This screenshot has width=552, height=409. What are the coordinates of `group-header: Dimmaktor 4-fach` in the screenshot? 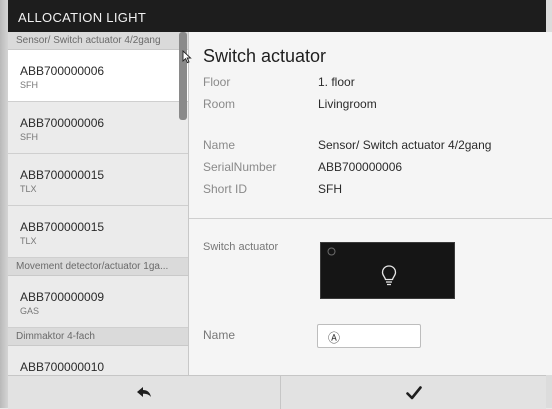 It's located at (98, 337).